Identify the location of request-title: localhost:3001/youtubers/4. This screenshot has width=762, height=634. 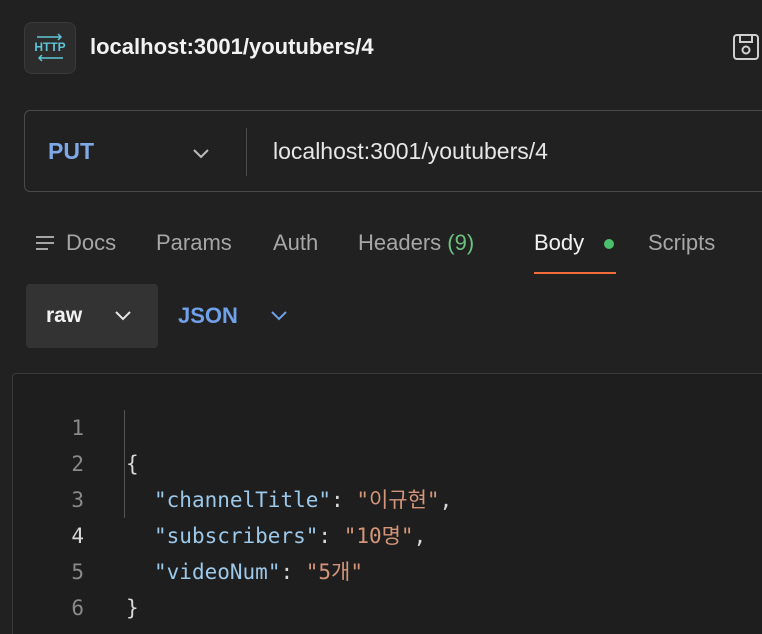
(232, 46).